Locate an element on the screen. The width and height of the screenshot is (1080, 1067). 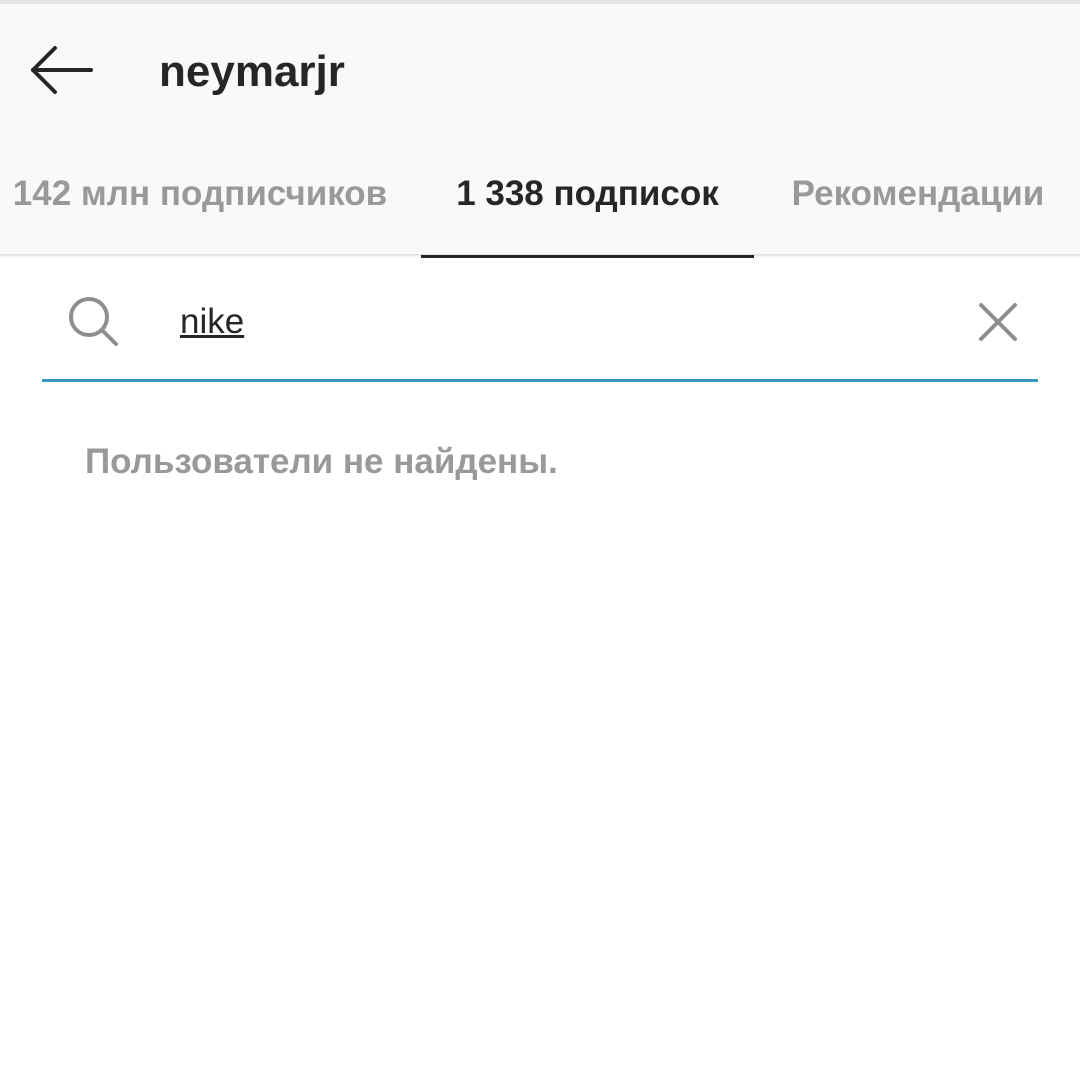
close-icon is located at coordinates (998, 322).